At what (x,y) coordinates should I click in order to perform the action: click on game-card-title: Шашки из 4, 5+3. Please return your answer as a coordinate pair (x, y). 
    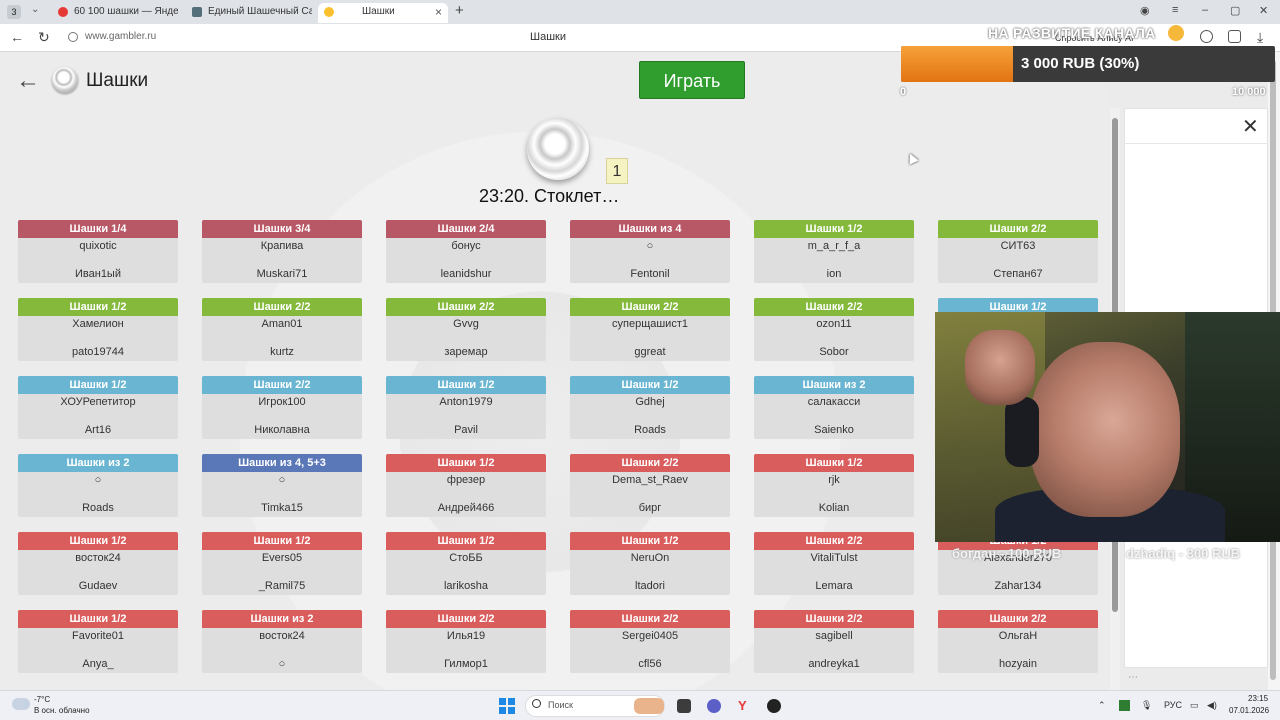
    Looking at the image, I should click on (282, 463).